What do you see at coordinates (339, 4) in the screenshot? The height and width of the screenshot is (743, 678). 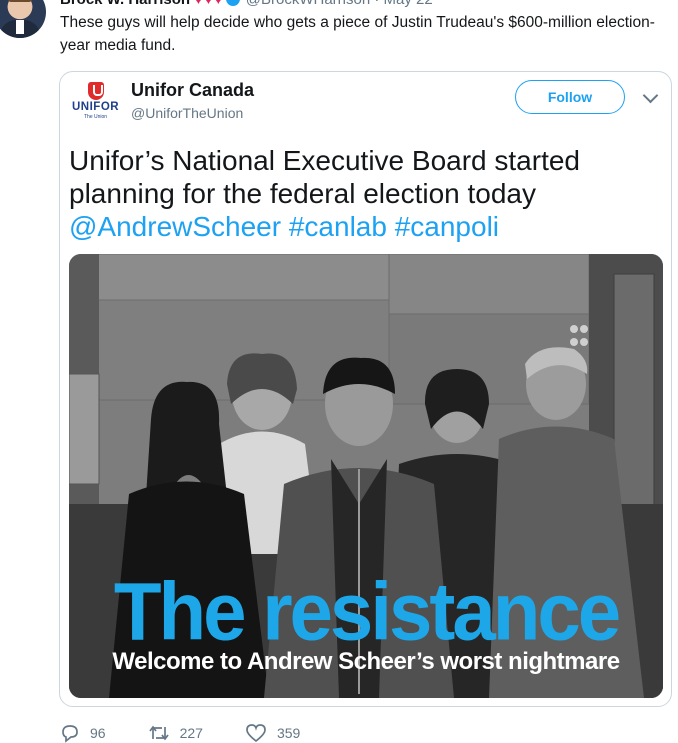 I see `author-handle: @BrockWHarrison · May 22` at bounding box center [339, 4].